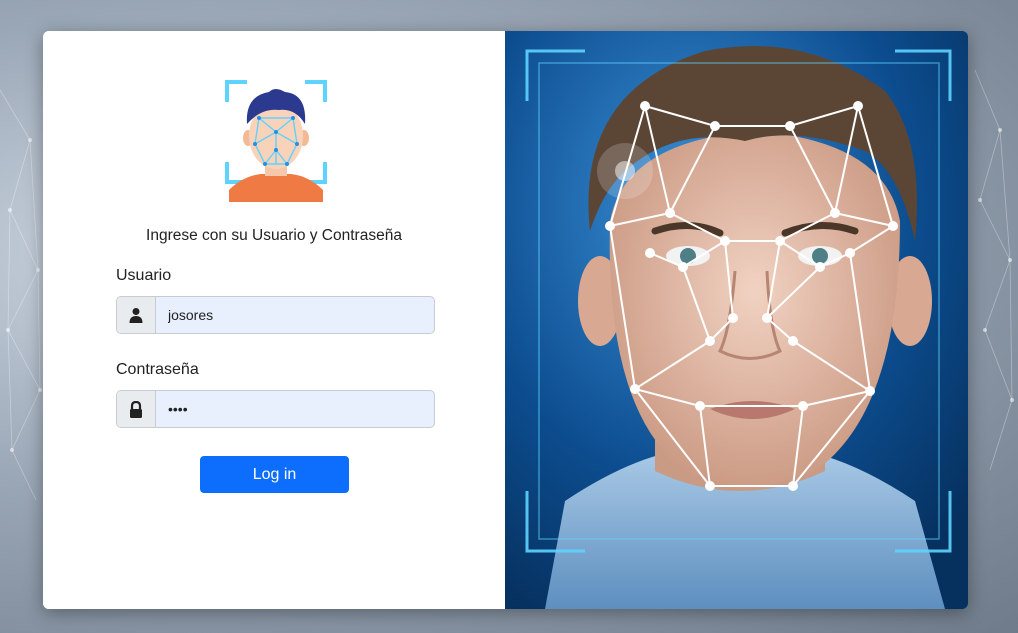 The width and height of the screenshot is (1018, 633). What do you see at coordinates (295, 409) in the screenshot?
I see `password-input` at bounding box center [295, 409].